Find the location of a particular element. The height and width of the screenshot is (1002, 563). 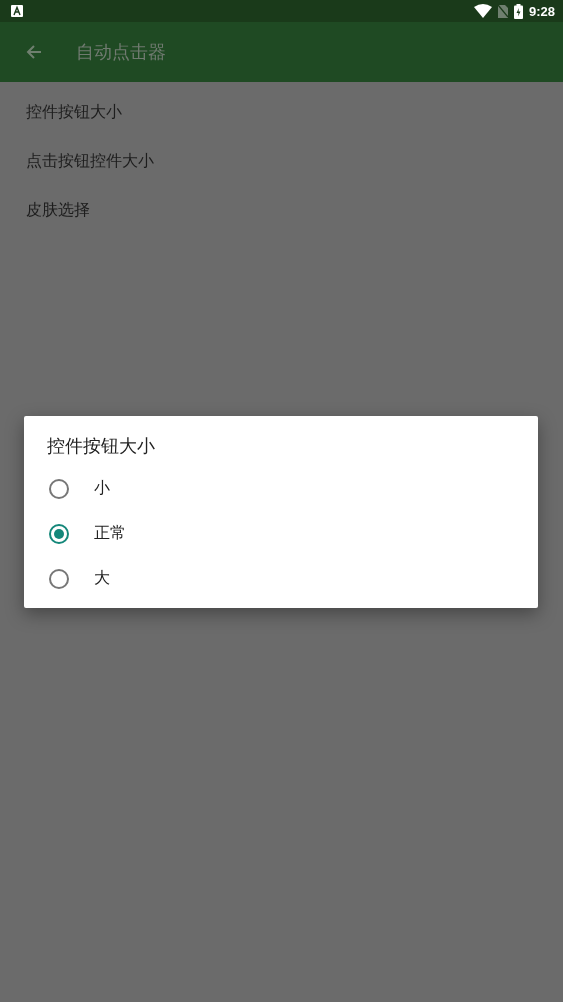

clock-time: 9:28 is located at coordinates (541, 11).